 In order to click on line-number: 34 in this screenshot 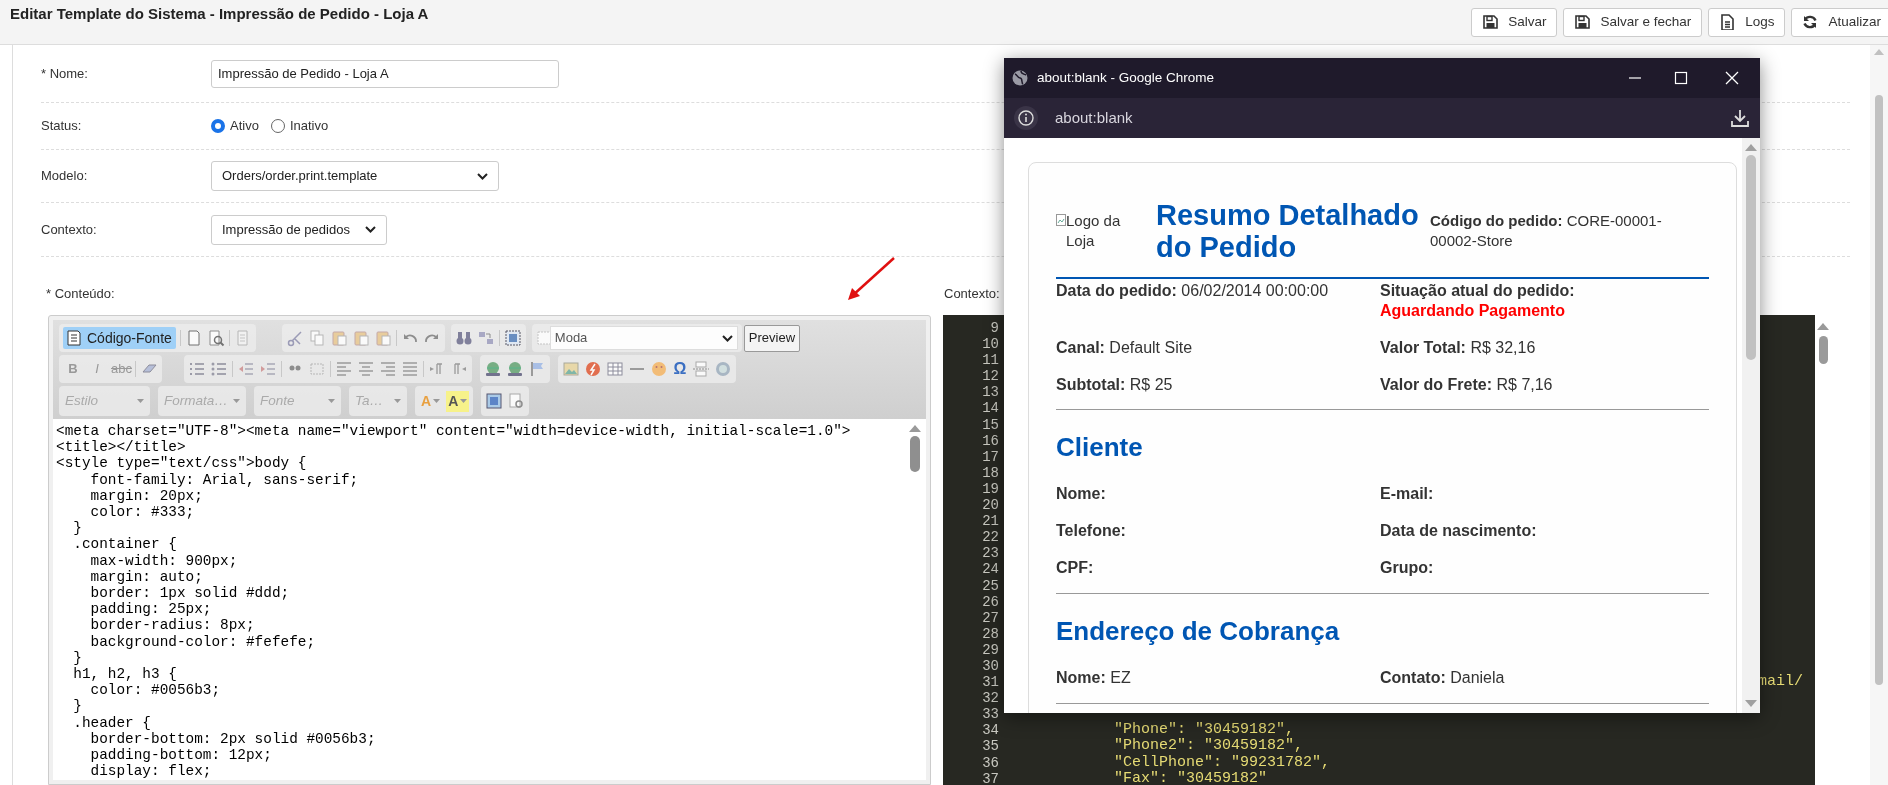, I will do `click(990, 730)`.